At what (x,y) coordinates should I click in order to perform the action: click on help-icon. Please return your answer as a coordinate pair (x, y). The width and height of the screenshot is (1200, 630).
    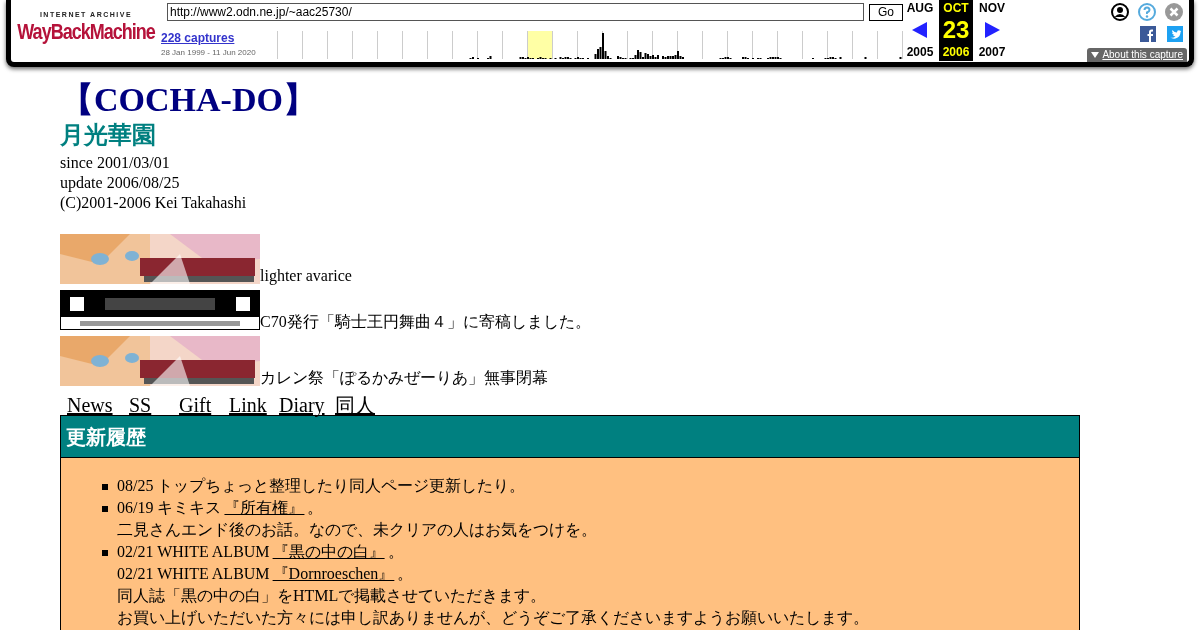
    Looking at the image, I should click on (1147, 12).